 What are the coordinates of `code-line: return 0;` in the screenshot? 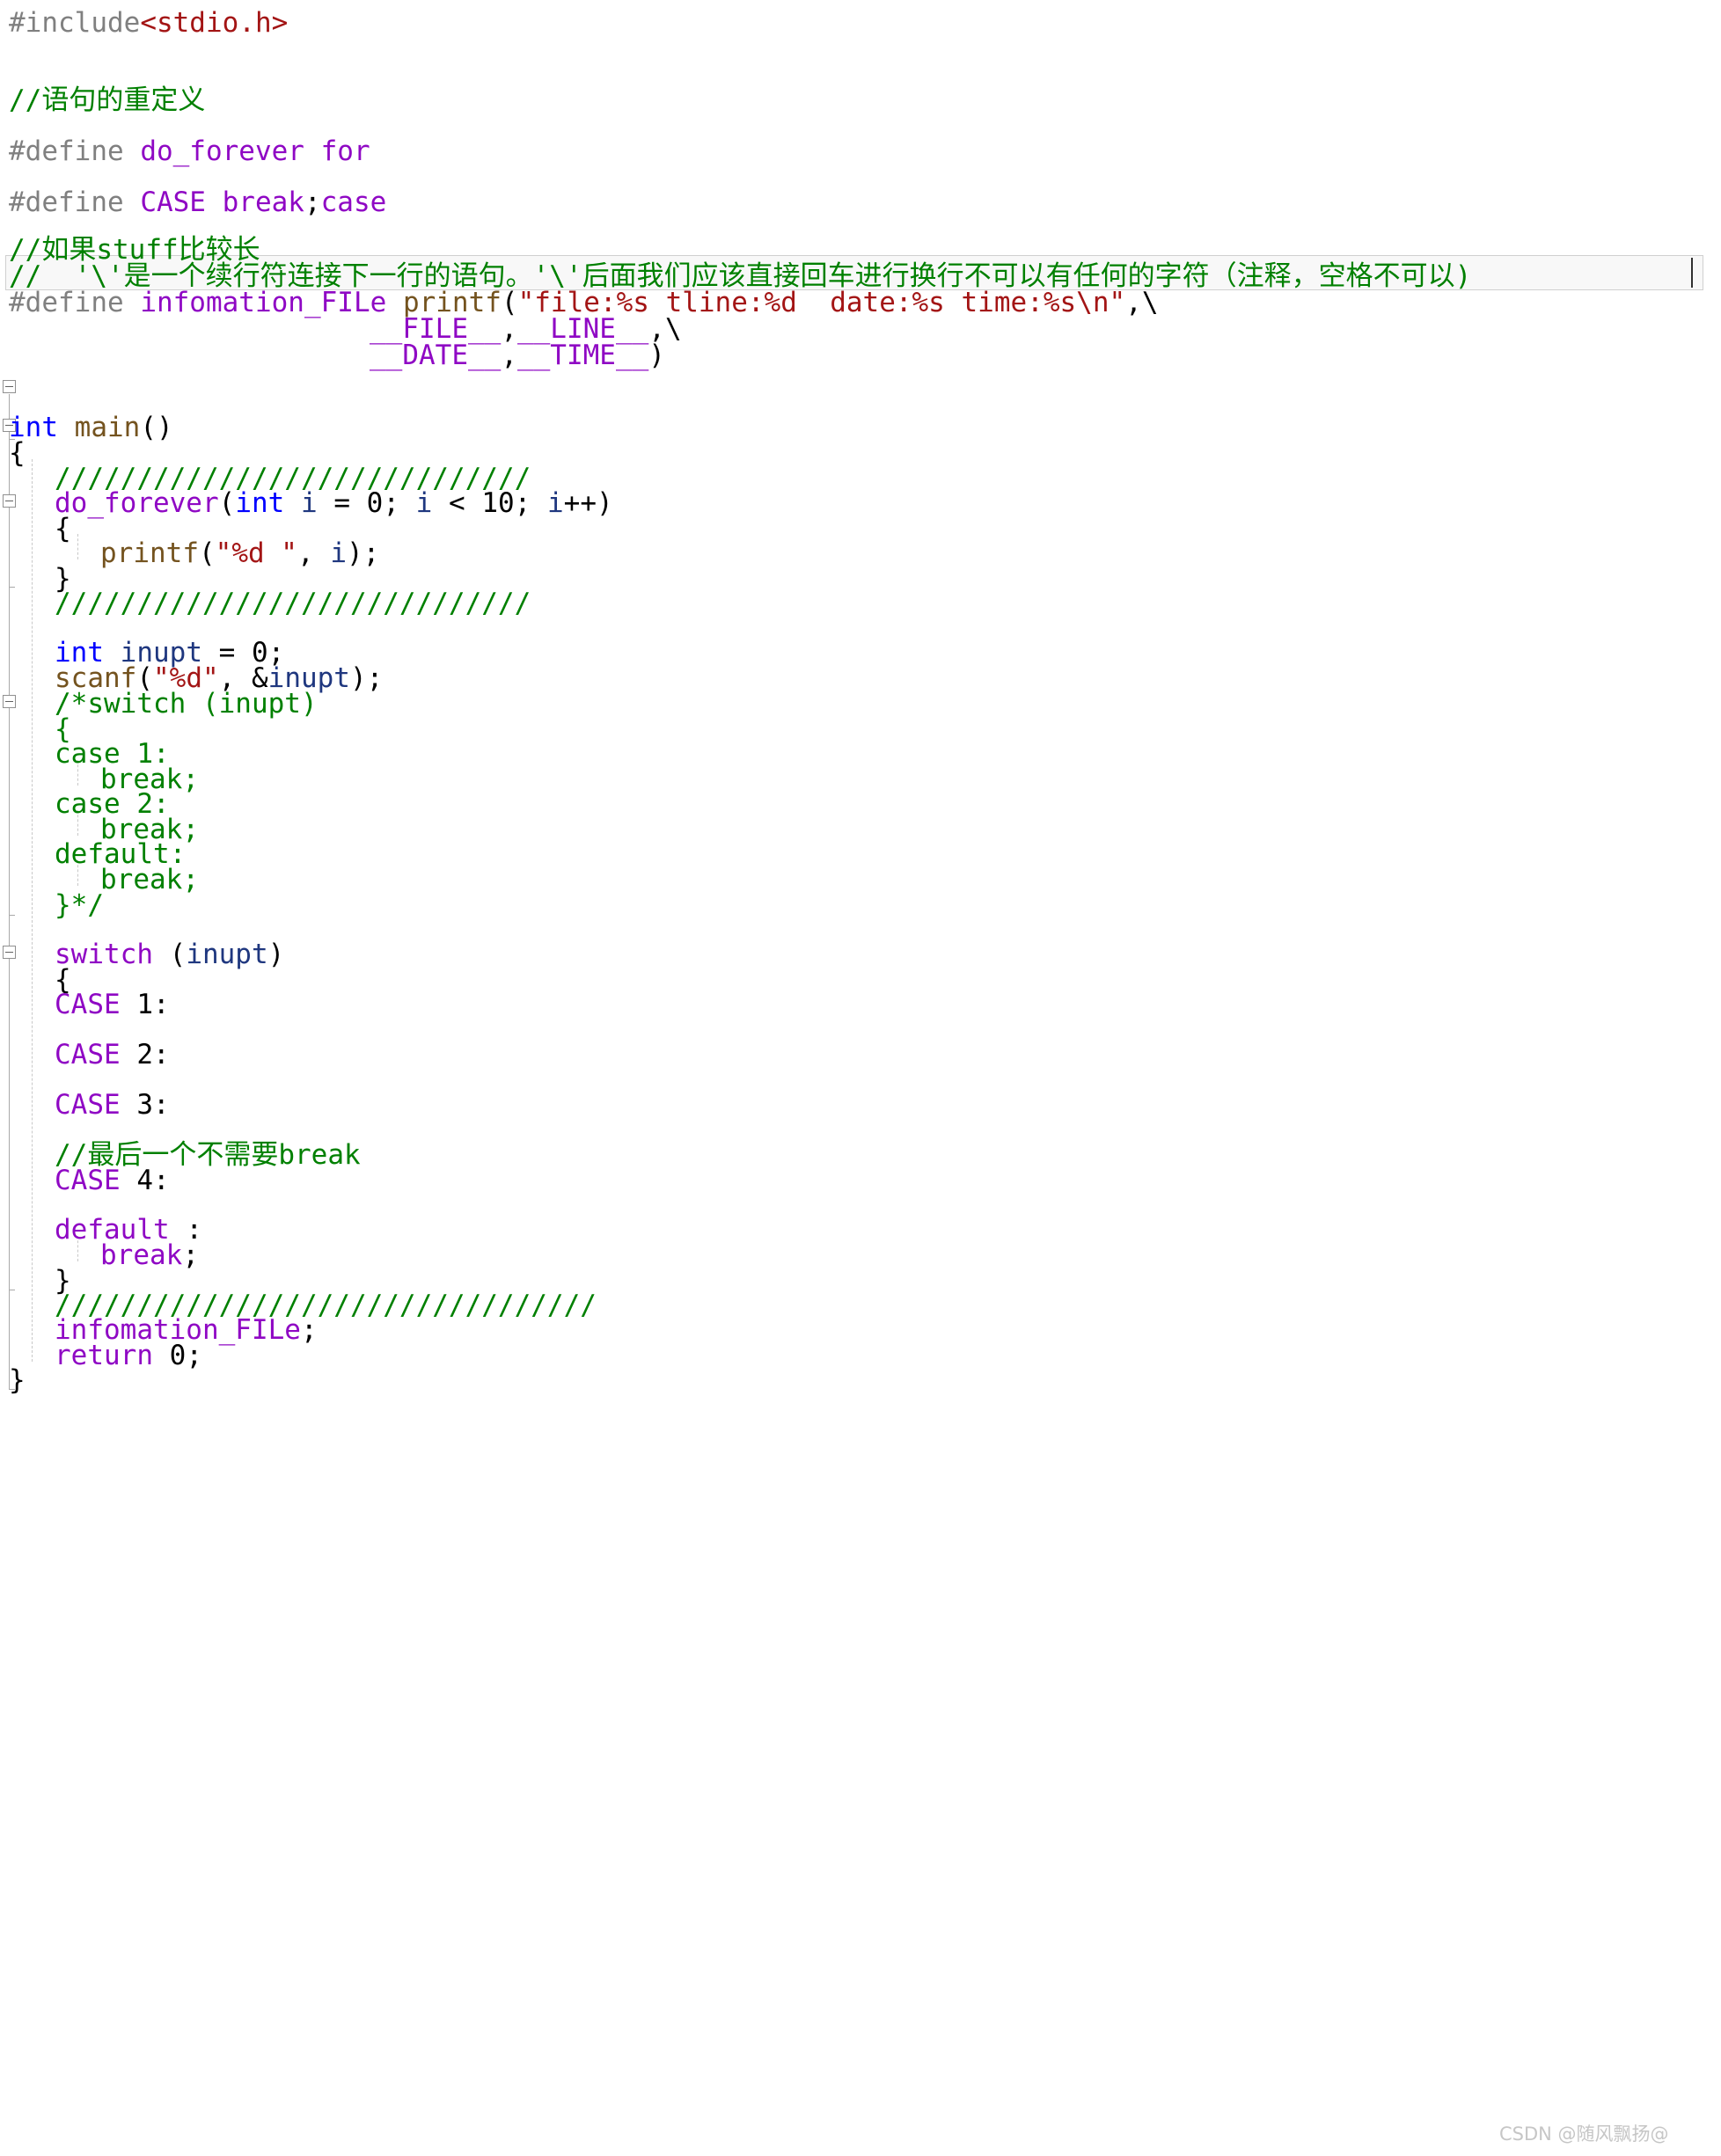 It's located at (128, 1355).